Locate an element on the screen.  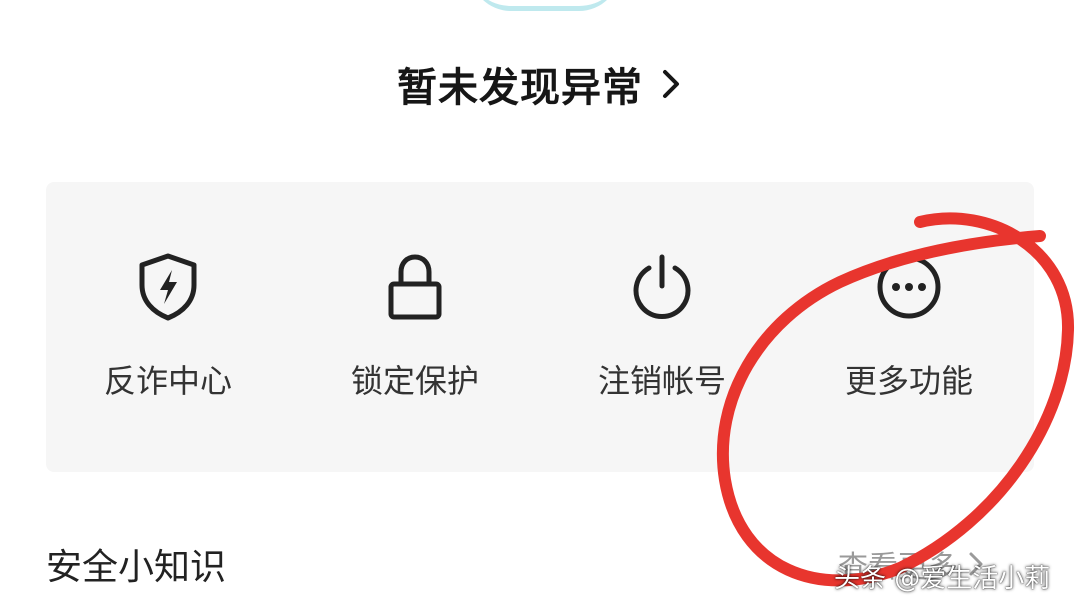
shield-lightning-icon is located at coordinates (168, 287).